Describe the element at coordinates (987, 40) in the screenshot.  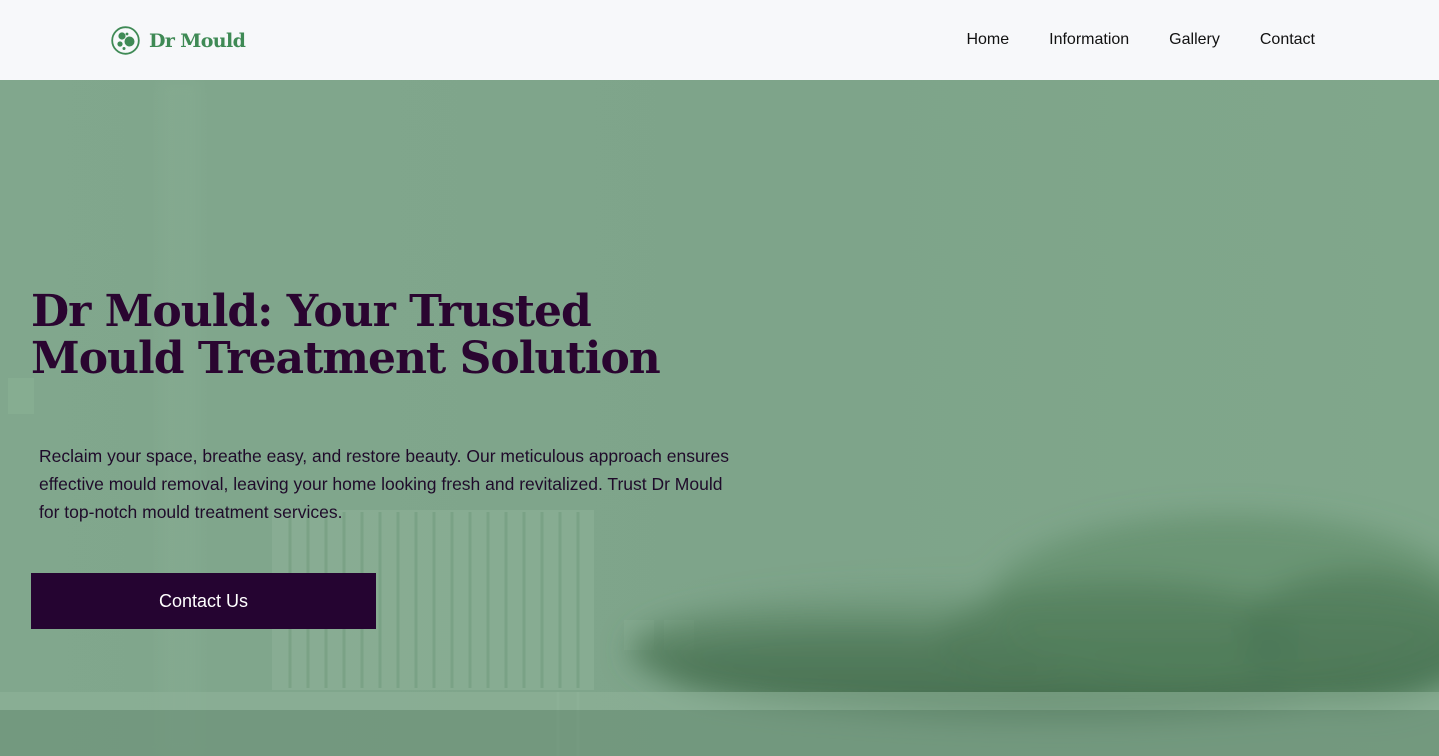
I see `nav-home: Home` at that location.